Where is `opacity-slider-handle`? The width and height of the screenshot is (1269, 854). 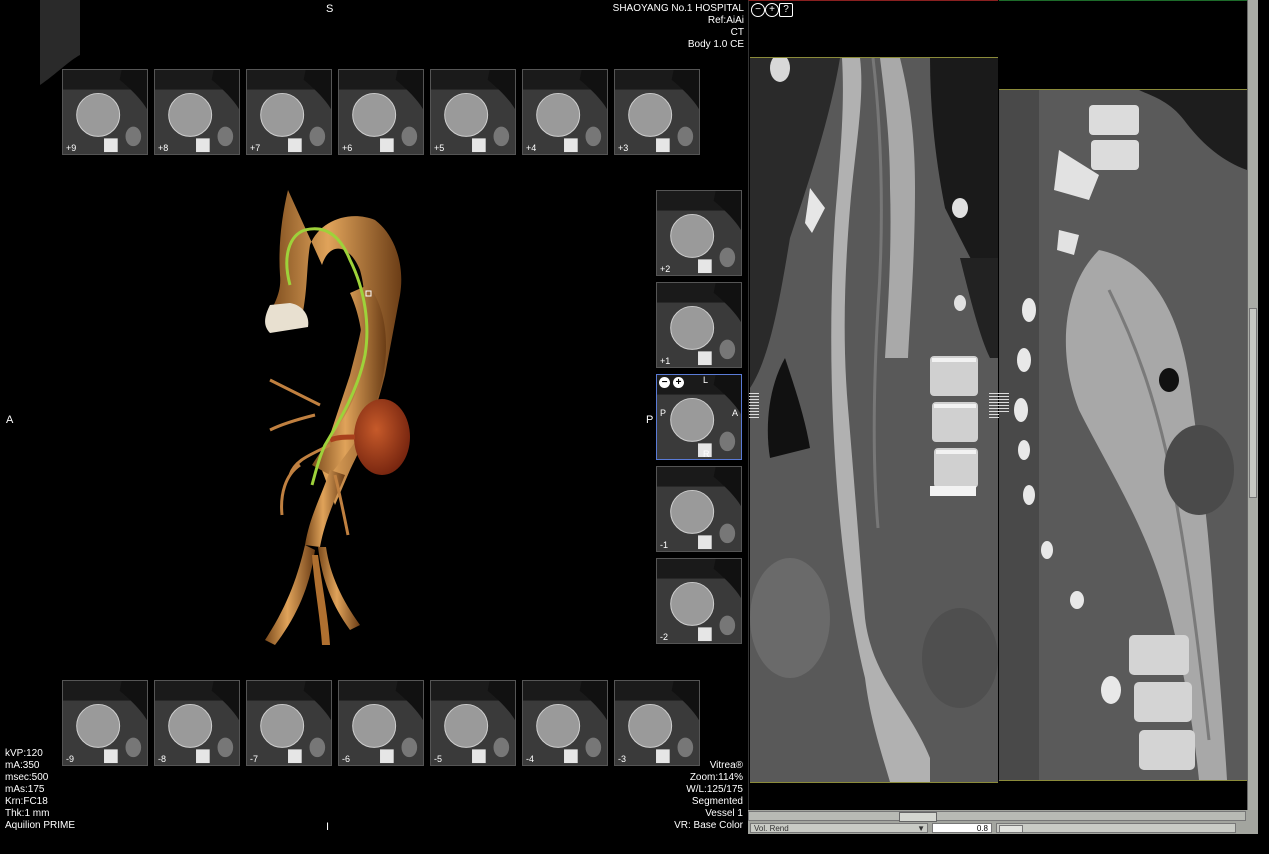 opacity-slider-handle is located at coordinates (1011, 829).